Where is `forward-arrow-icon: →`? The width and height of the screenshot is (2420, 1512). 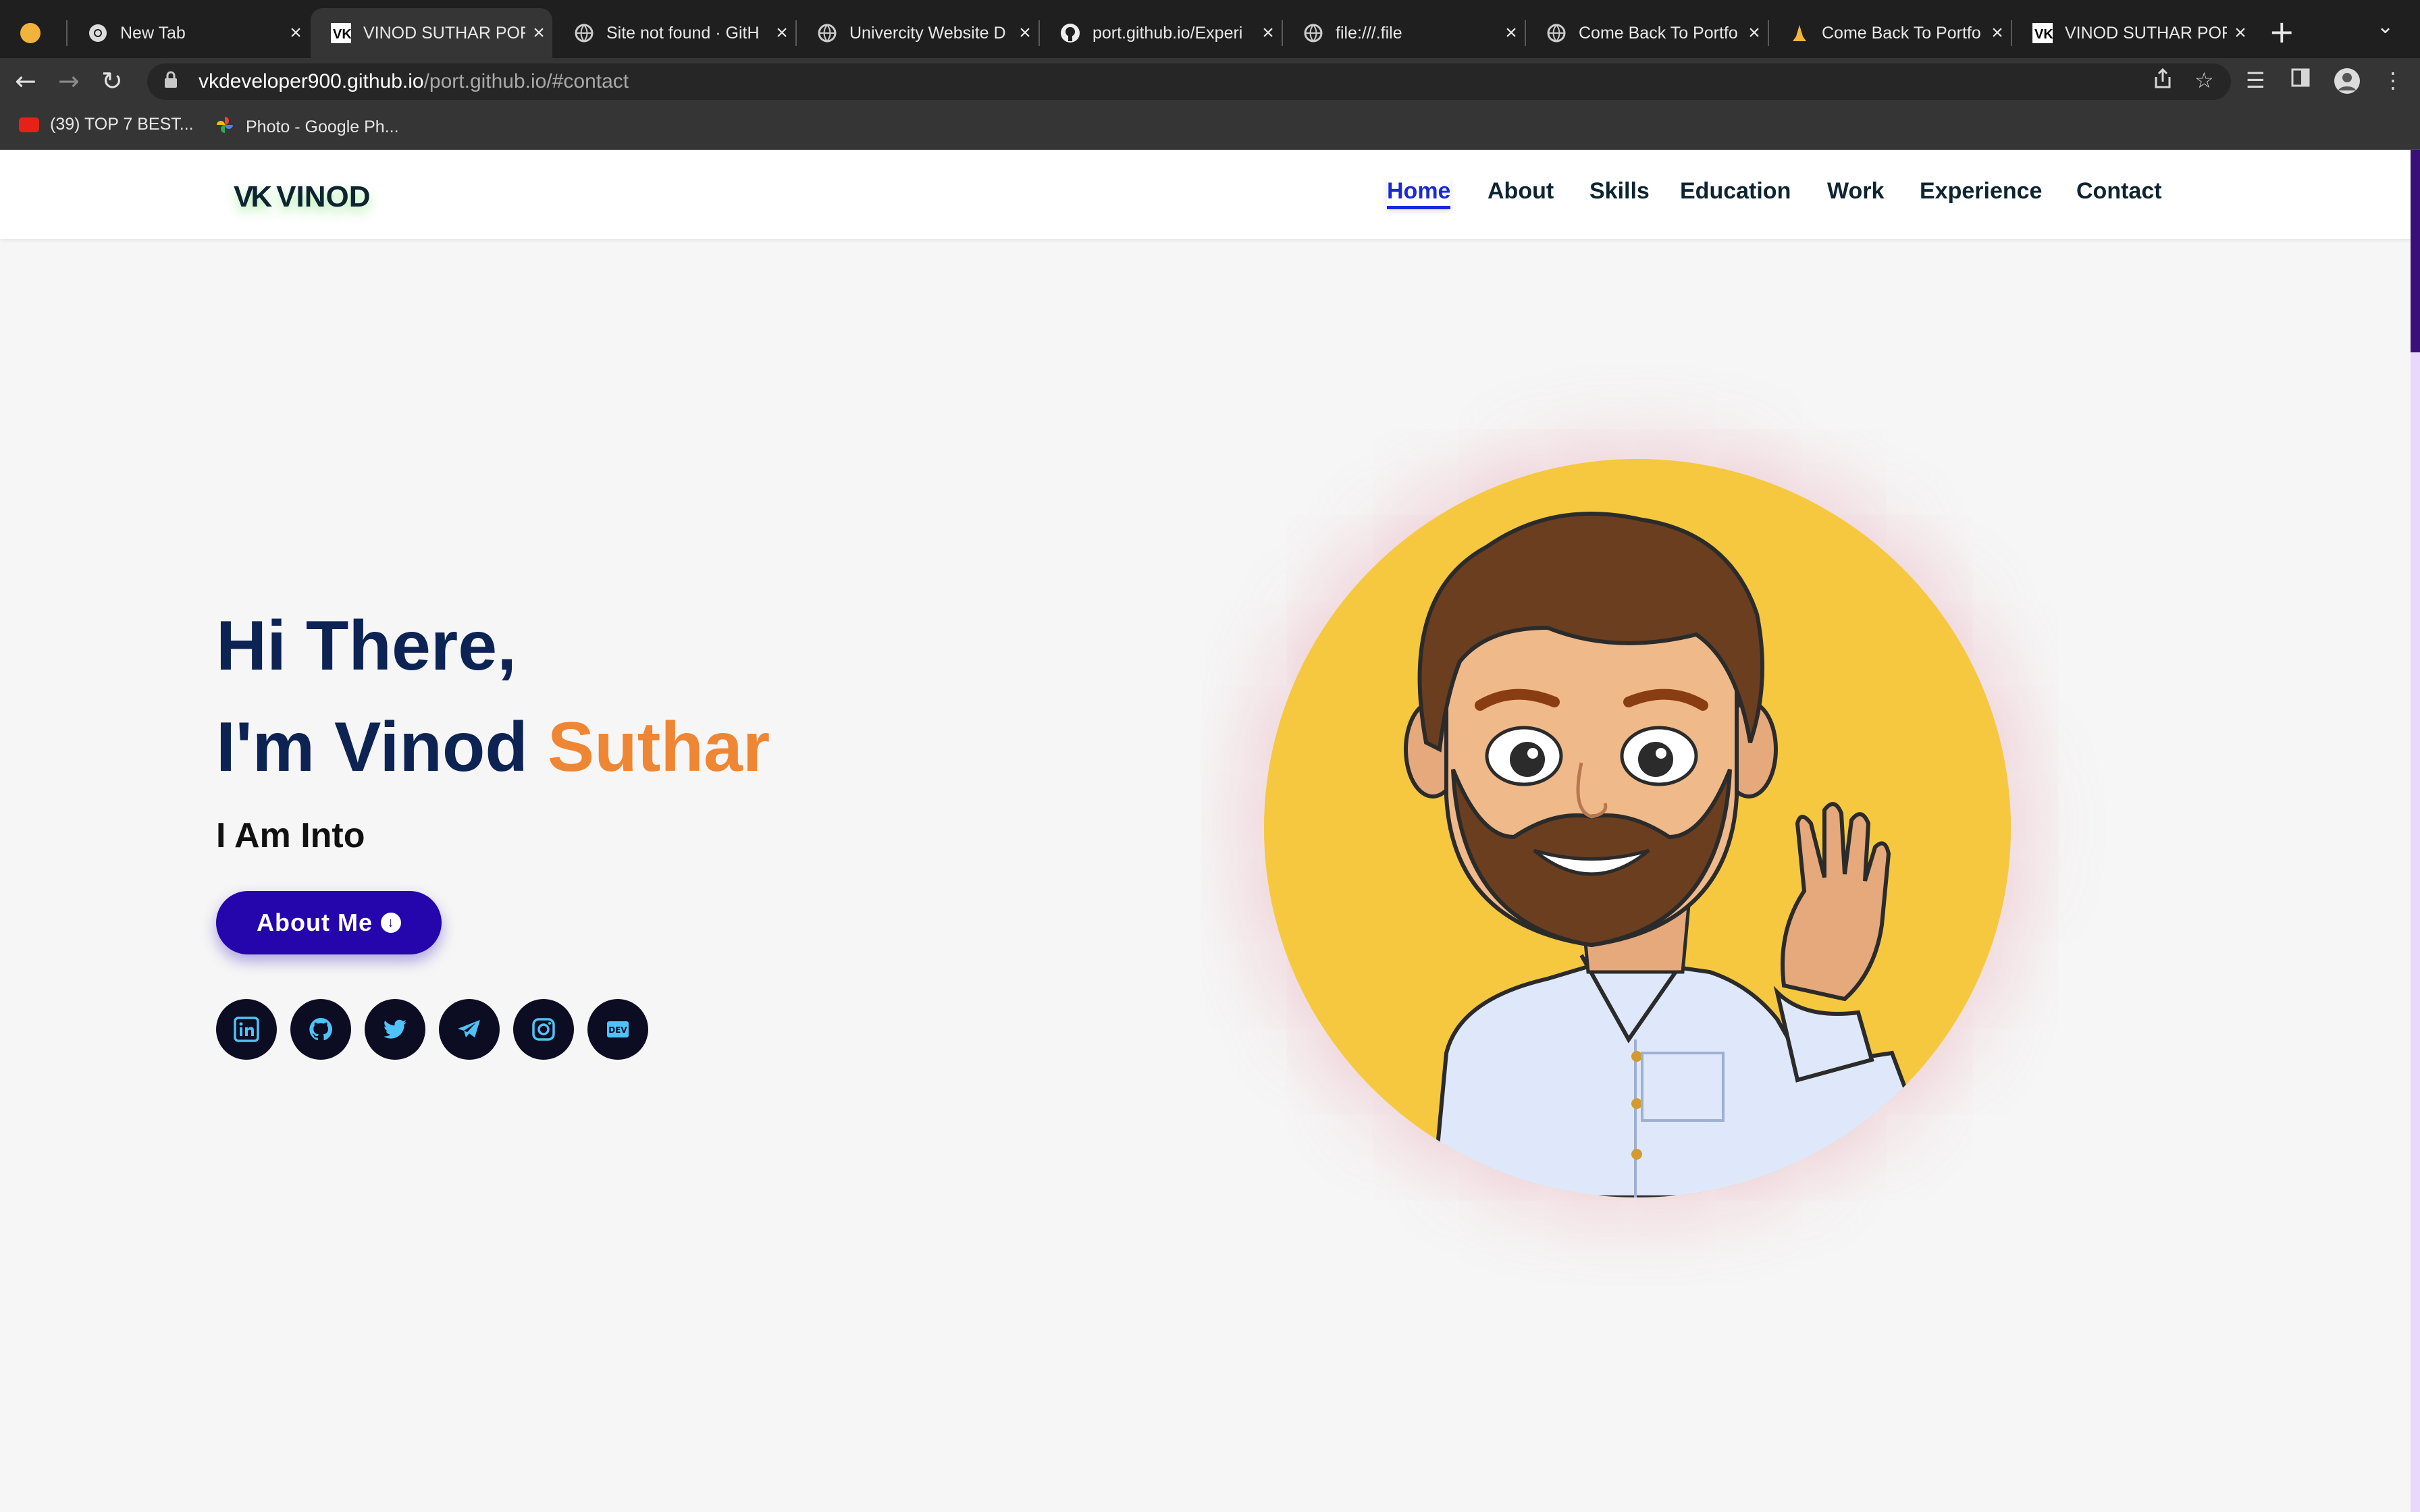
forward-arrow-icon: → is located at coordinates (69, 81).